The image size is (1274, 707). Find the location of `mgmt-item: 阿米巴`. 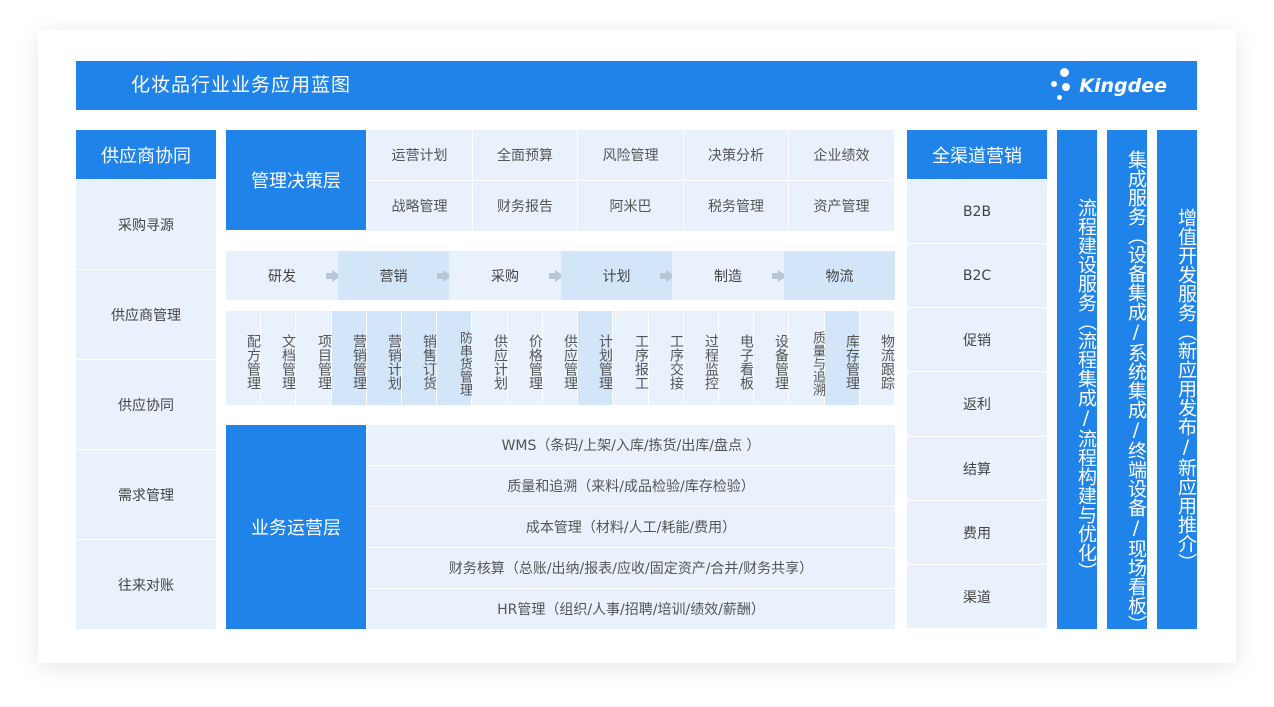

mgmt-item: 阿米巴 is located at coordinates (630, 206).